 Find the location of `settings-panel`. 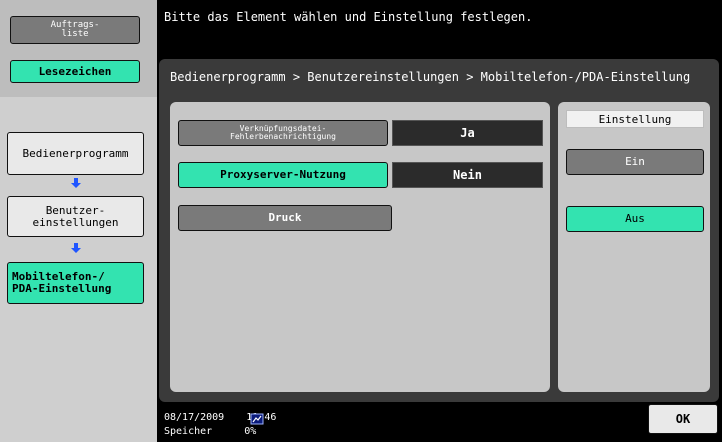

settings-panel is located at coordinates (634, 247).